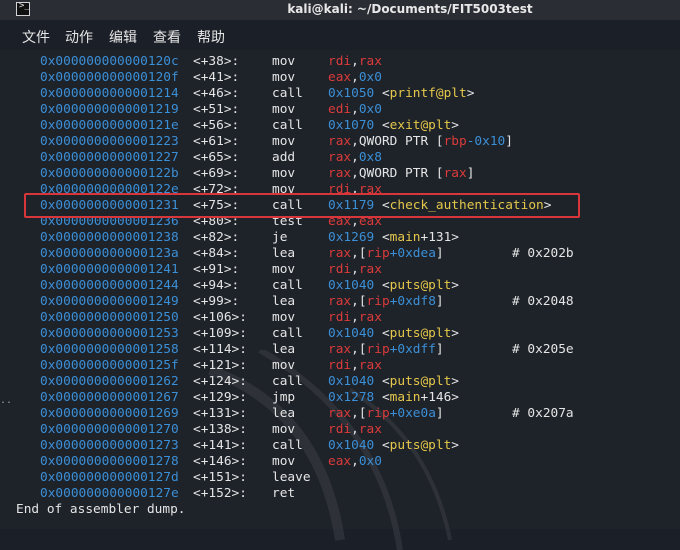 The height and width of the screenshot is (550, 680). What do you see at coordinates (109, 285) in the screenshot?
I see `instruction-address: 0x0000000000001244` at bounding box center [109, 285].